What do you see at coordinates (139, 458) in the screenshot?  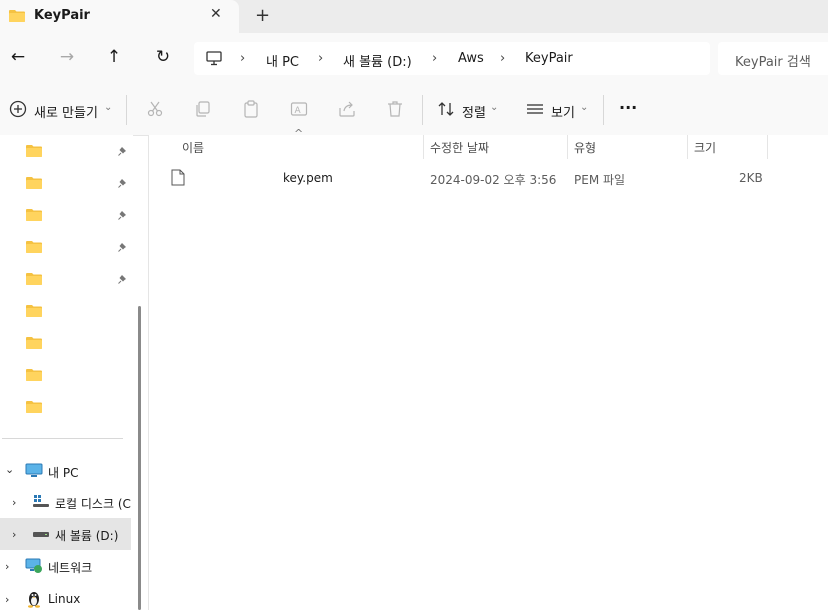 I see `nav-scrollbar` at bounding box center [139, 458].